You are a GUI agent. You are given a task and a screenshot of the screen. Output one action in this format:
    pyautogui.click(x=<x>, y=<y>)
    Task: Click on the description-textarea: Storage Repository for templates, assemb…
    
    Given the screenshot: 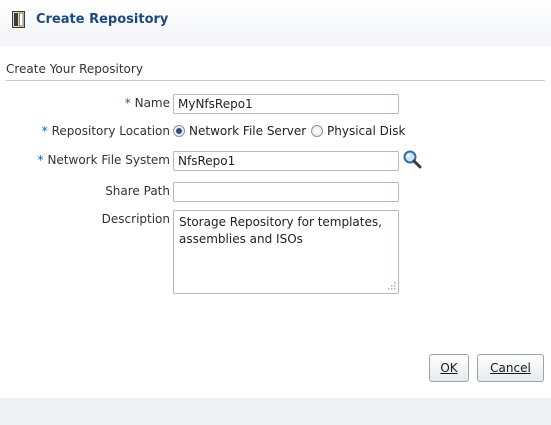 What is the action you would take?
    pyautogui.click(x=286, y=252)
    